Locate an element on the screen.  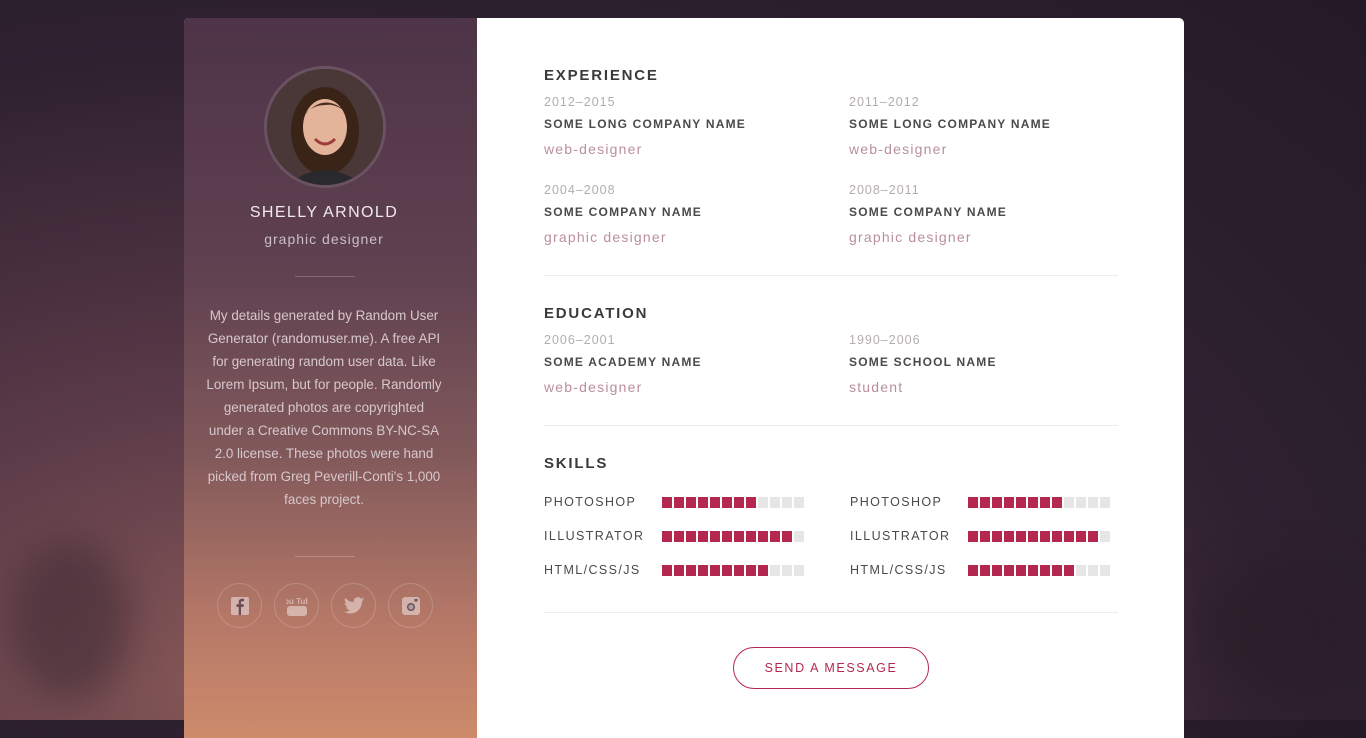
item-position: web-designer is located at coordinates (593, 149).